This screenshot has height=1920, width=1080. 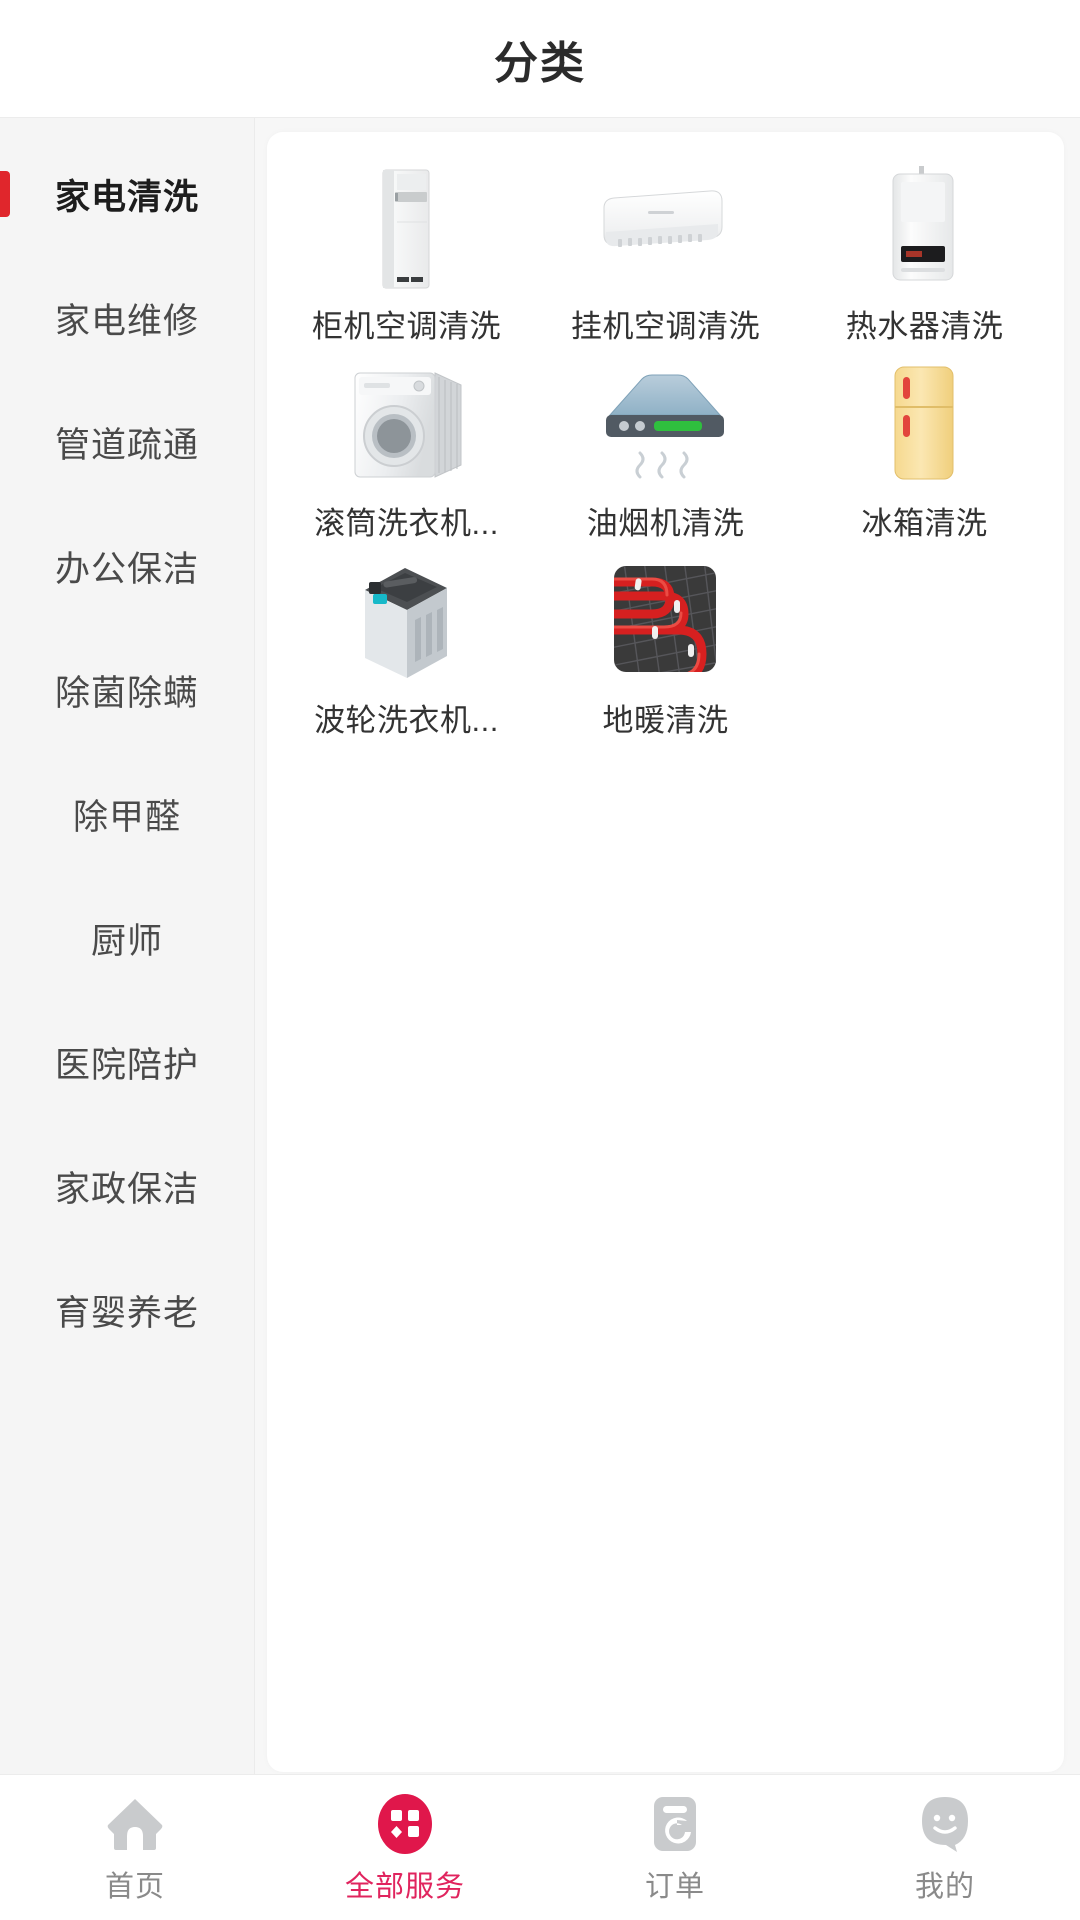 I want to click on sidebar-item-7: 医院陪护, so click(x=127, y=1062).